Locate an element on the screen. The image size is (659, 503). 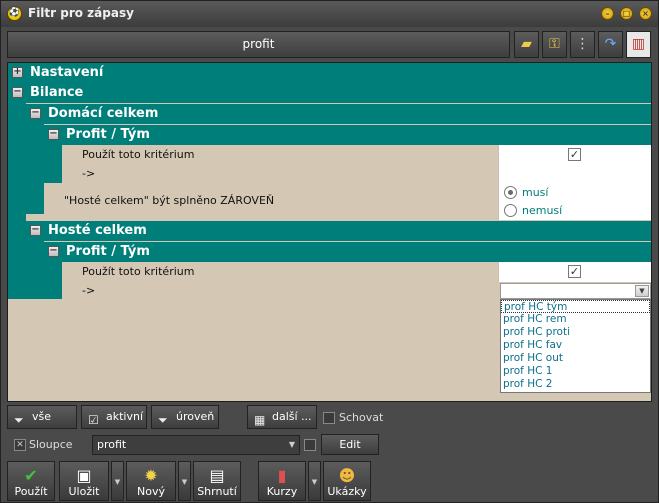
button-label: vše is located at coordinates (42, 416).